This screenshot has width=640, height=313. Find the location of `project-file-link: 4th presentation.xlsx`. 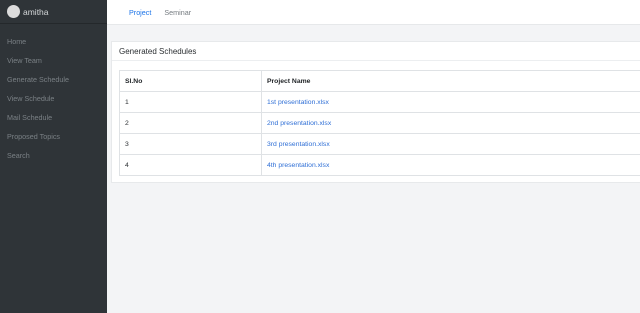

project-file-link: 4th presentation.xlsx is located at coordinates (298, 165).